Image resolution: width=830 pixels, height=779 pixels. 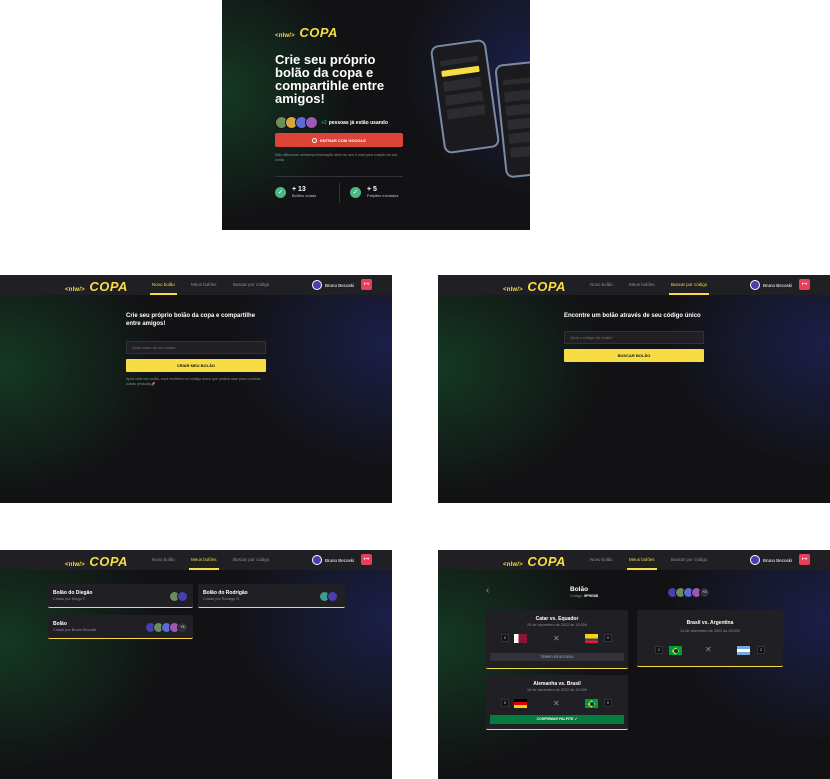 I want to click on create-pool-button: CRIAR MEU BOLÃO, so click(x=196, y=365).